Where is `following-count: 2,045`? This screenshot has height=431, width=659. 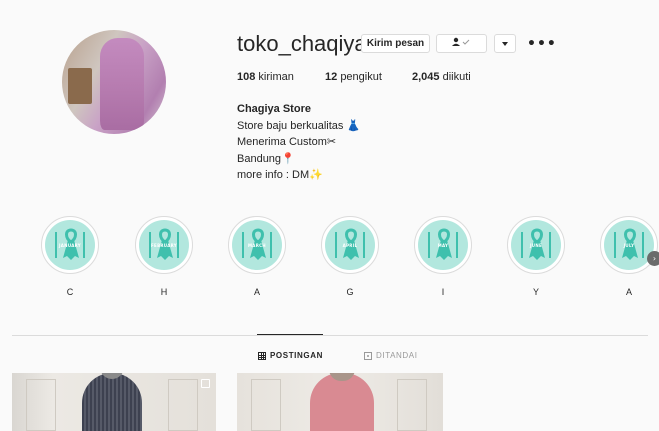
following-count: 2,045 is located at coordinates (426, 77).